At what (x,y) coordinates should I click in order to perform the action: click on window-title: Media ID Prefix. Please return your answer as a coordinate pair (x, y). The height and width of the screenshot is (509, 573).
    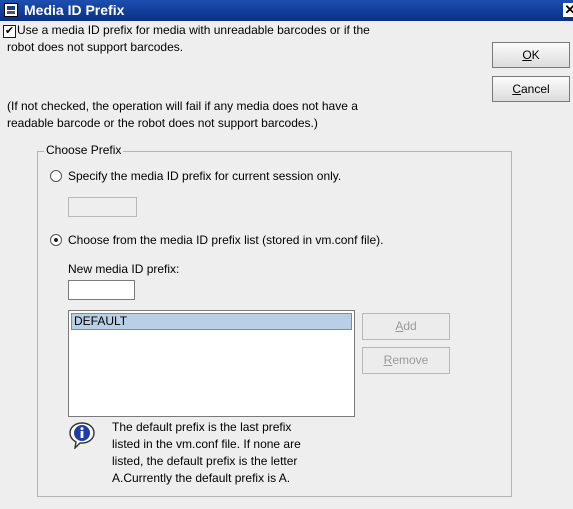
    Looking at the image, I should click on (74, 10).